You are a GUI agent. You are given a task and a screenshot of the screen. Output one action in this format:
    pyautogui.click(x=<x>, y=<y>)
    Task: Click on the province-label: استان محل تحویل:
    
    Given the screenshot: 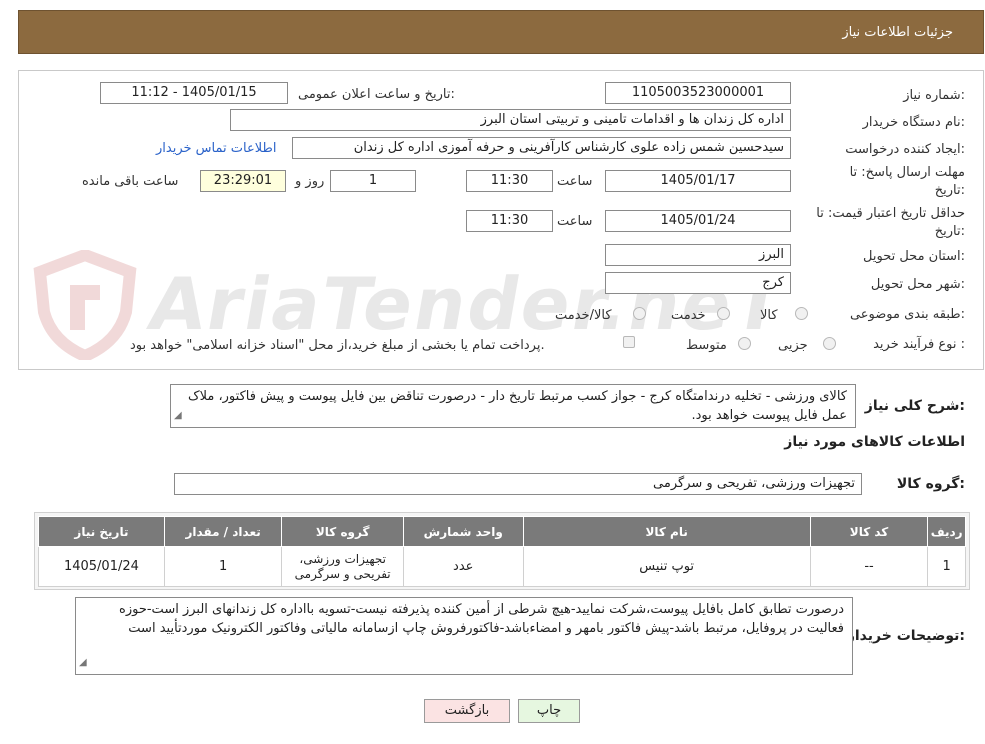 What is the action you would take?
    pyautogui.click(x=914, y=256)
    